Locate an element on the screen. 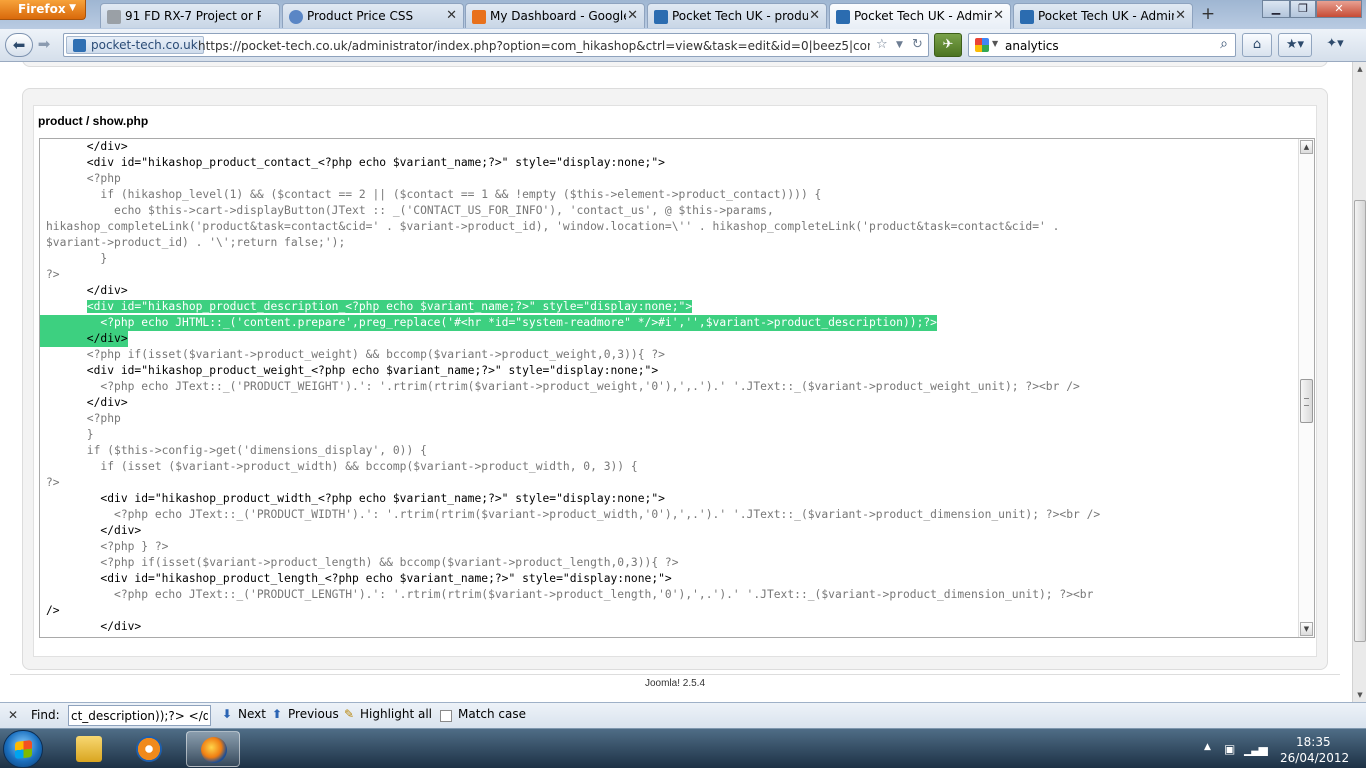 The height and width of the screenshot is (768, 1366). clock-date: 26/04/2012 is located at coordinates (1314, 758).